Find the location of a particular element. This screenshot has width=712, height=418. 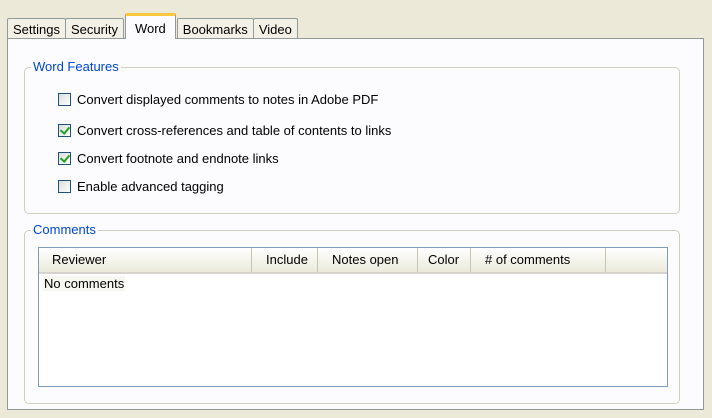

tab-strip: Settings Security Word Bookmarks Video is located at coordinates (152, 26).